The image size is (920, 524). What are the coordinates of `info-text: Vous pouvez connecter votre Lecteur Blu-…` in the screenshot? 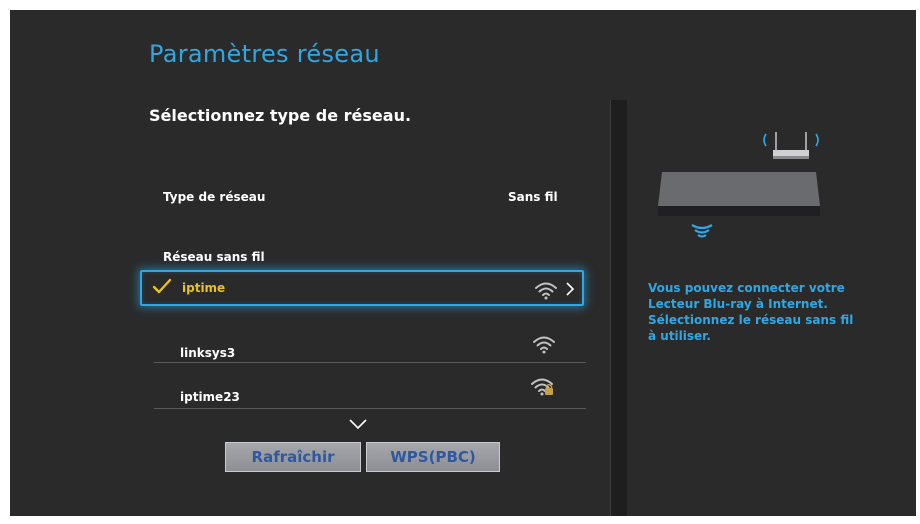 It's located at (751, 312).